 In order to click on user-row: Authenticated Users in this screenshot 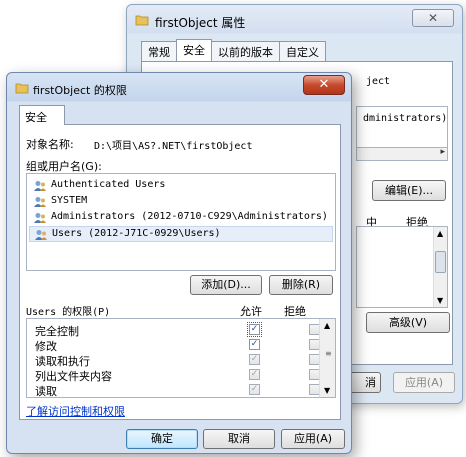, I will do `click(181, 186)`.